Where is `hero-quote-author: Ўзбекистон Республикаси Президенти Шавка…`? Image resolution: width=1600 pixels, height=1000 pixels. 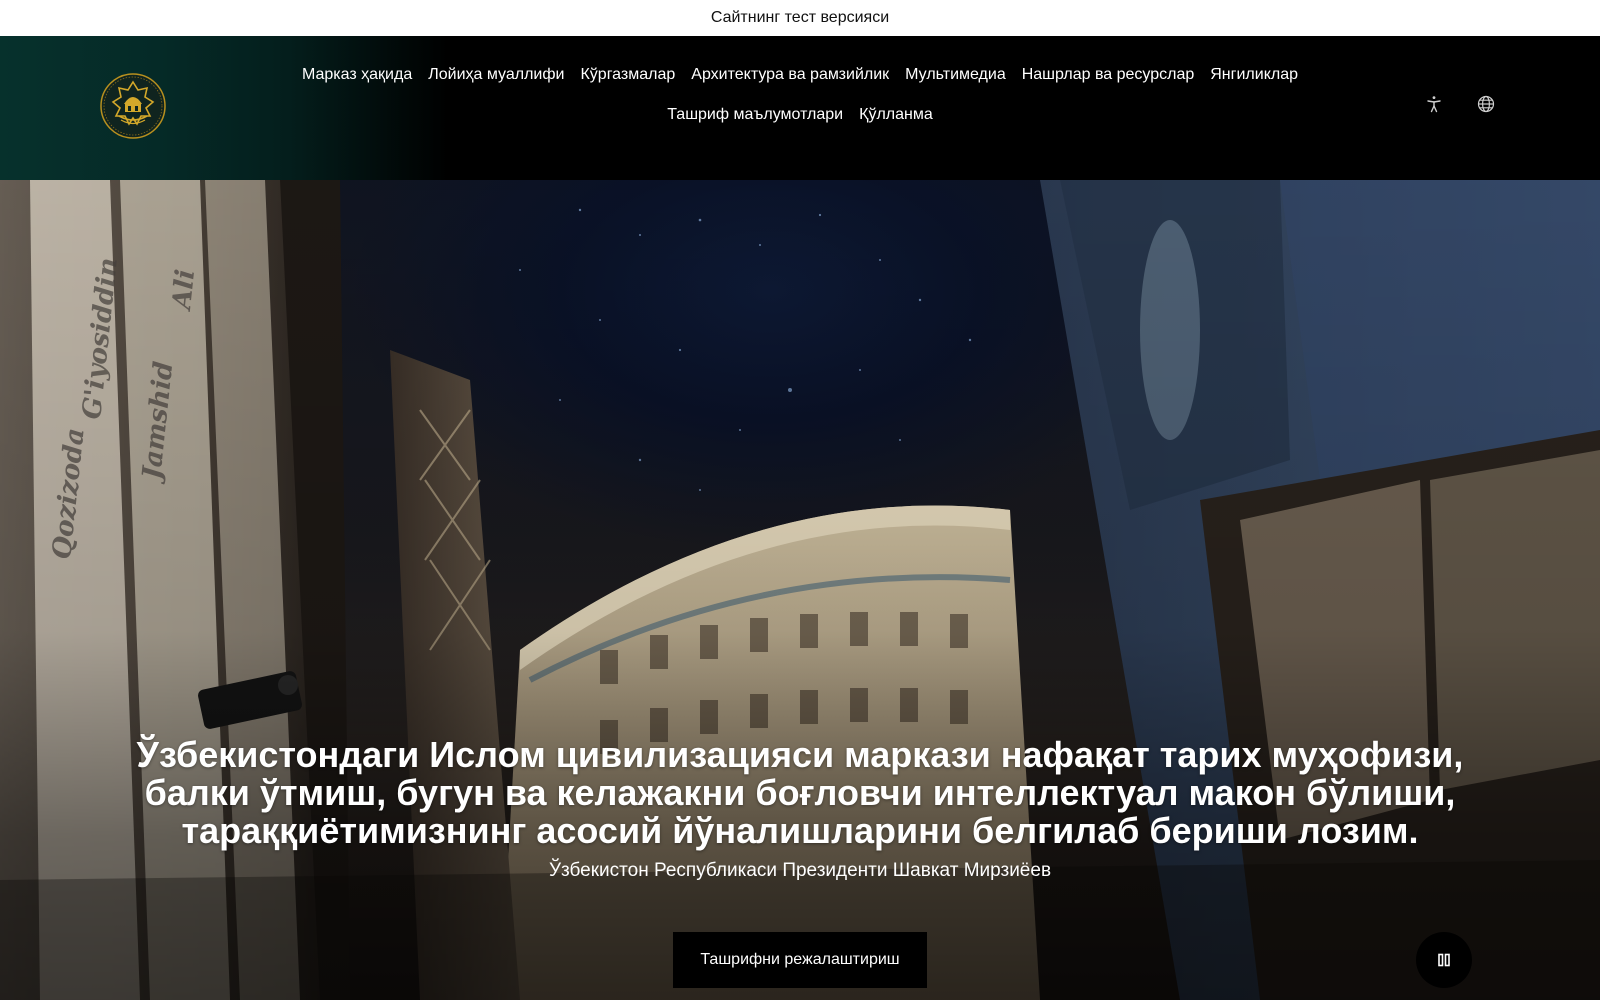 hero-quote-author: Ўзбекистон Республикаси Президенти Шавка… is located at coordinates (800, 870).